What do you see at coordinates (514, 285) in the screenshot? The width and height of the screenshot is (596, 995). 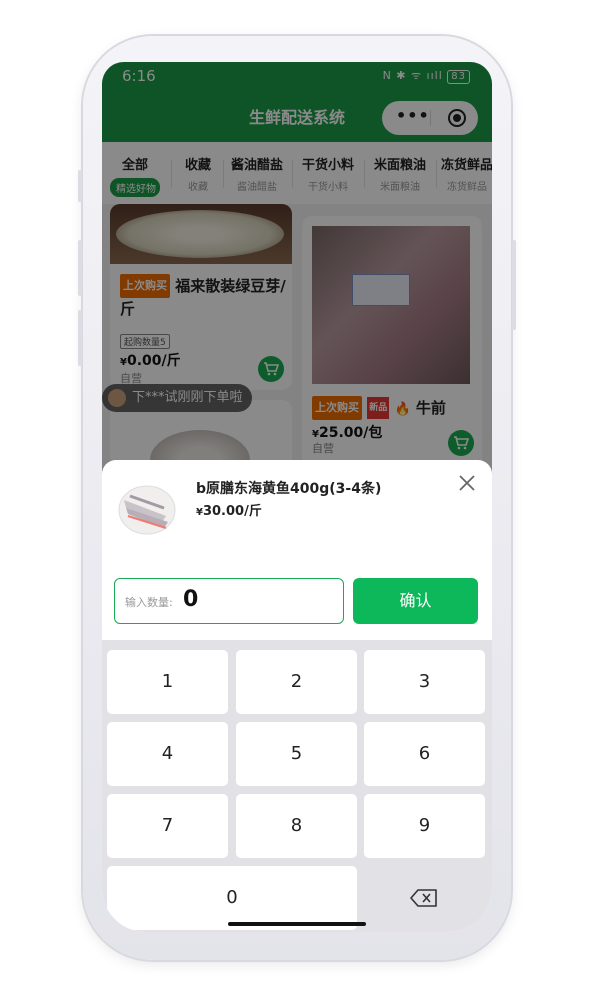 I see `power-button` at bounding box center [514, 285].